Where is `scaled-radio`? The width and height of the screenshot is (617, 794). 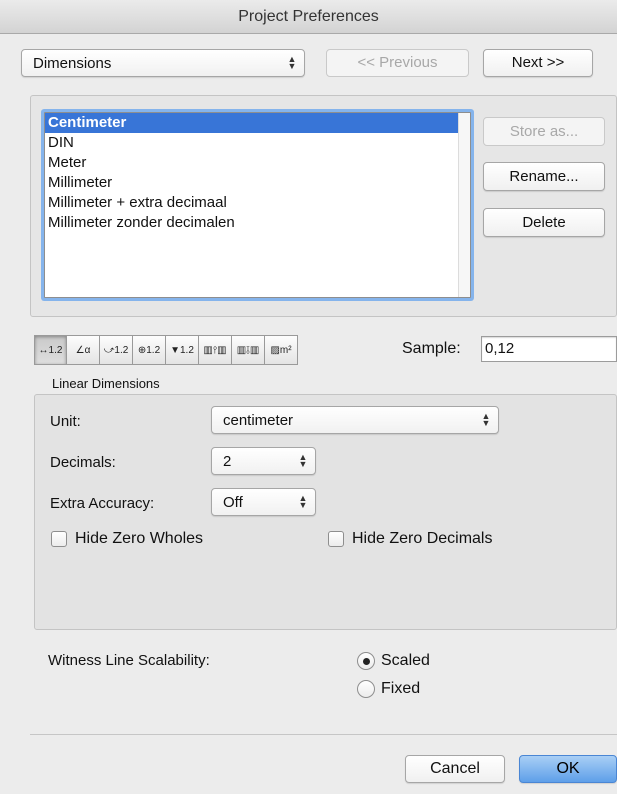
scaled-radio is located at coordinates (366, 661).